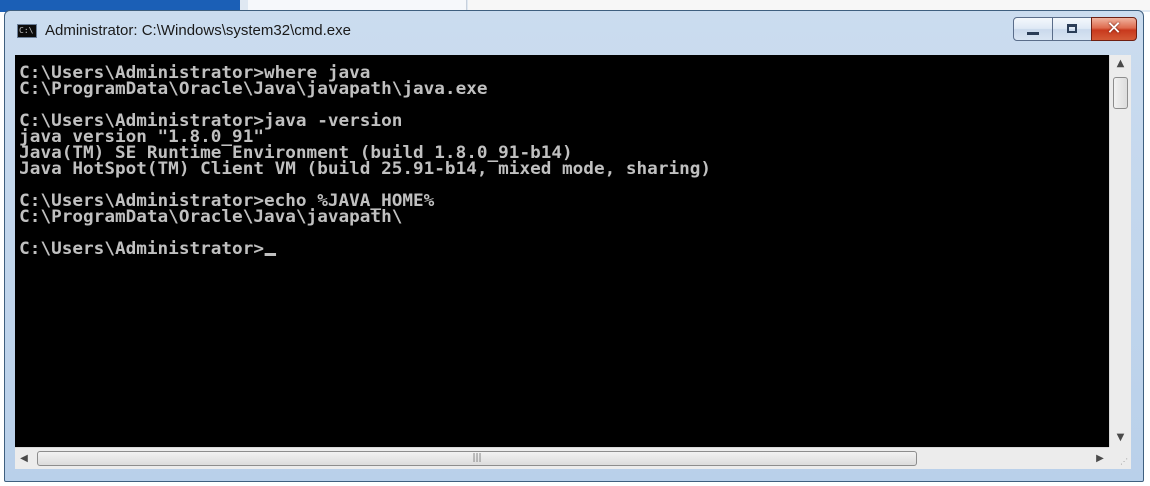 This screenshot has width=1150, height=486. Describe the element at coordinates (24, 458) in the screenshot. I see `scroll-left-arrow-icon: ◀` at that location.